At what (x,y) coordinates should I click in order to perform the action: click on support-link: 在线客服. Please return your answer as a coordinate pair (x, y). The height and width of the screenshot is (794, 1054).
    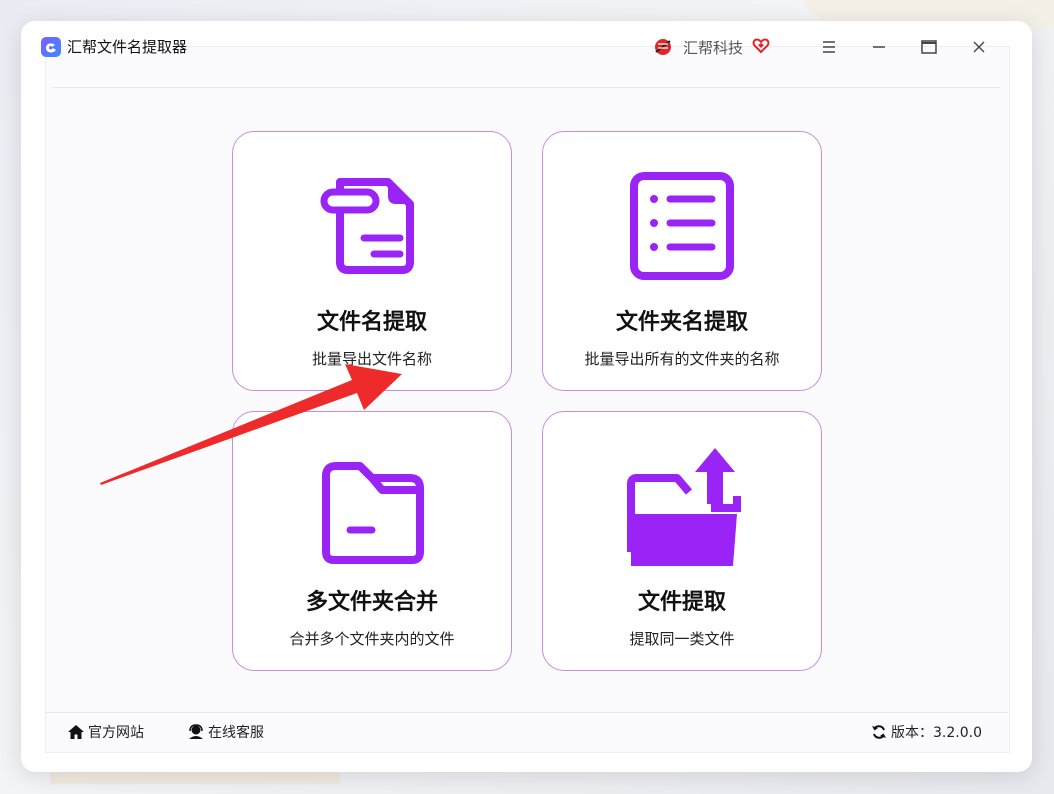
    Looking at the image, I should click on (225, 732).